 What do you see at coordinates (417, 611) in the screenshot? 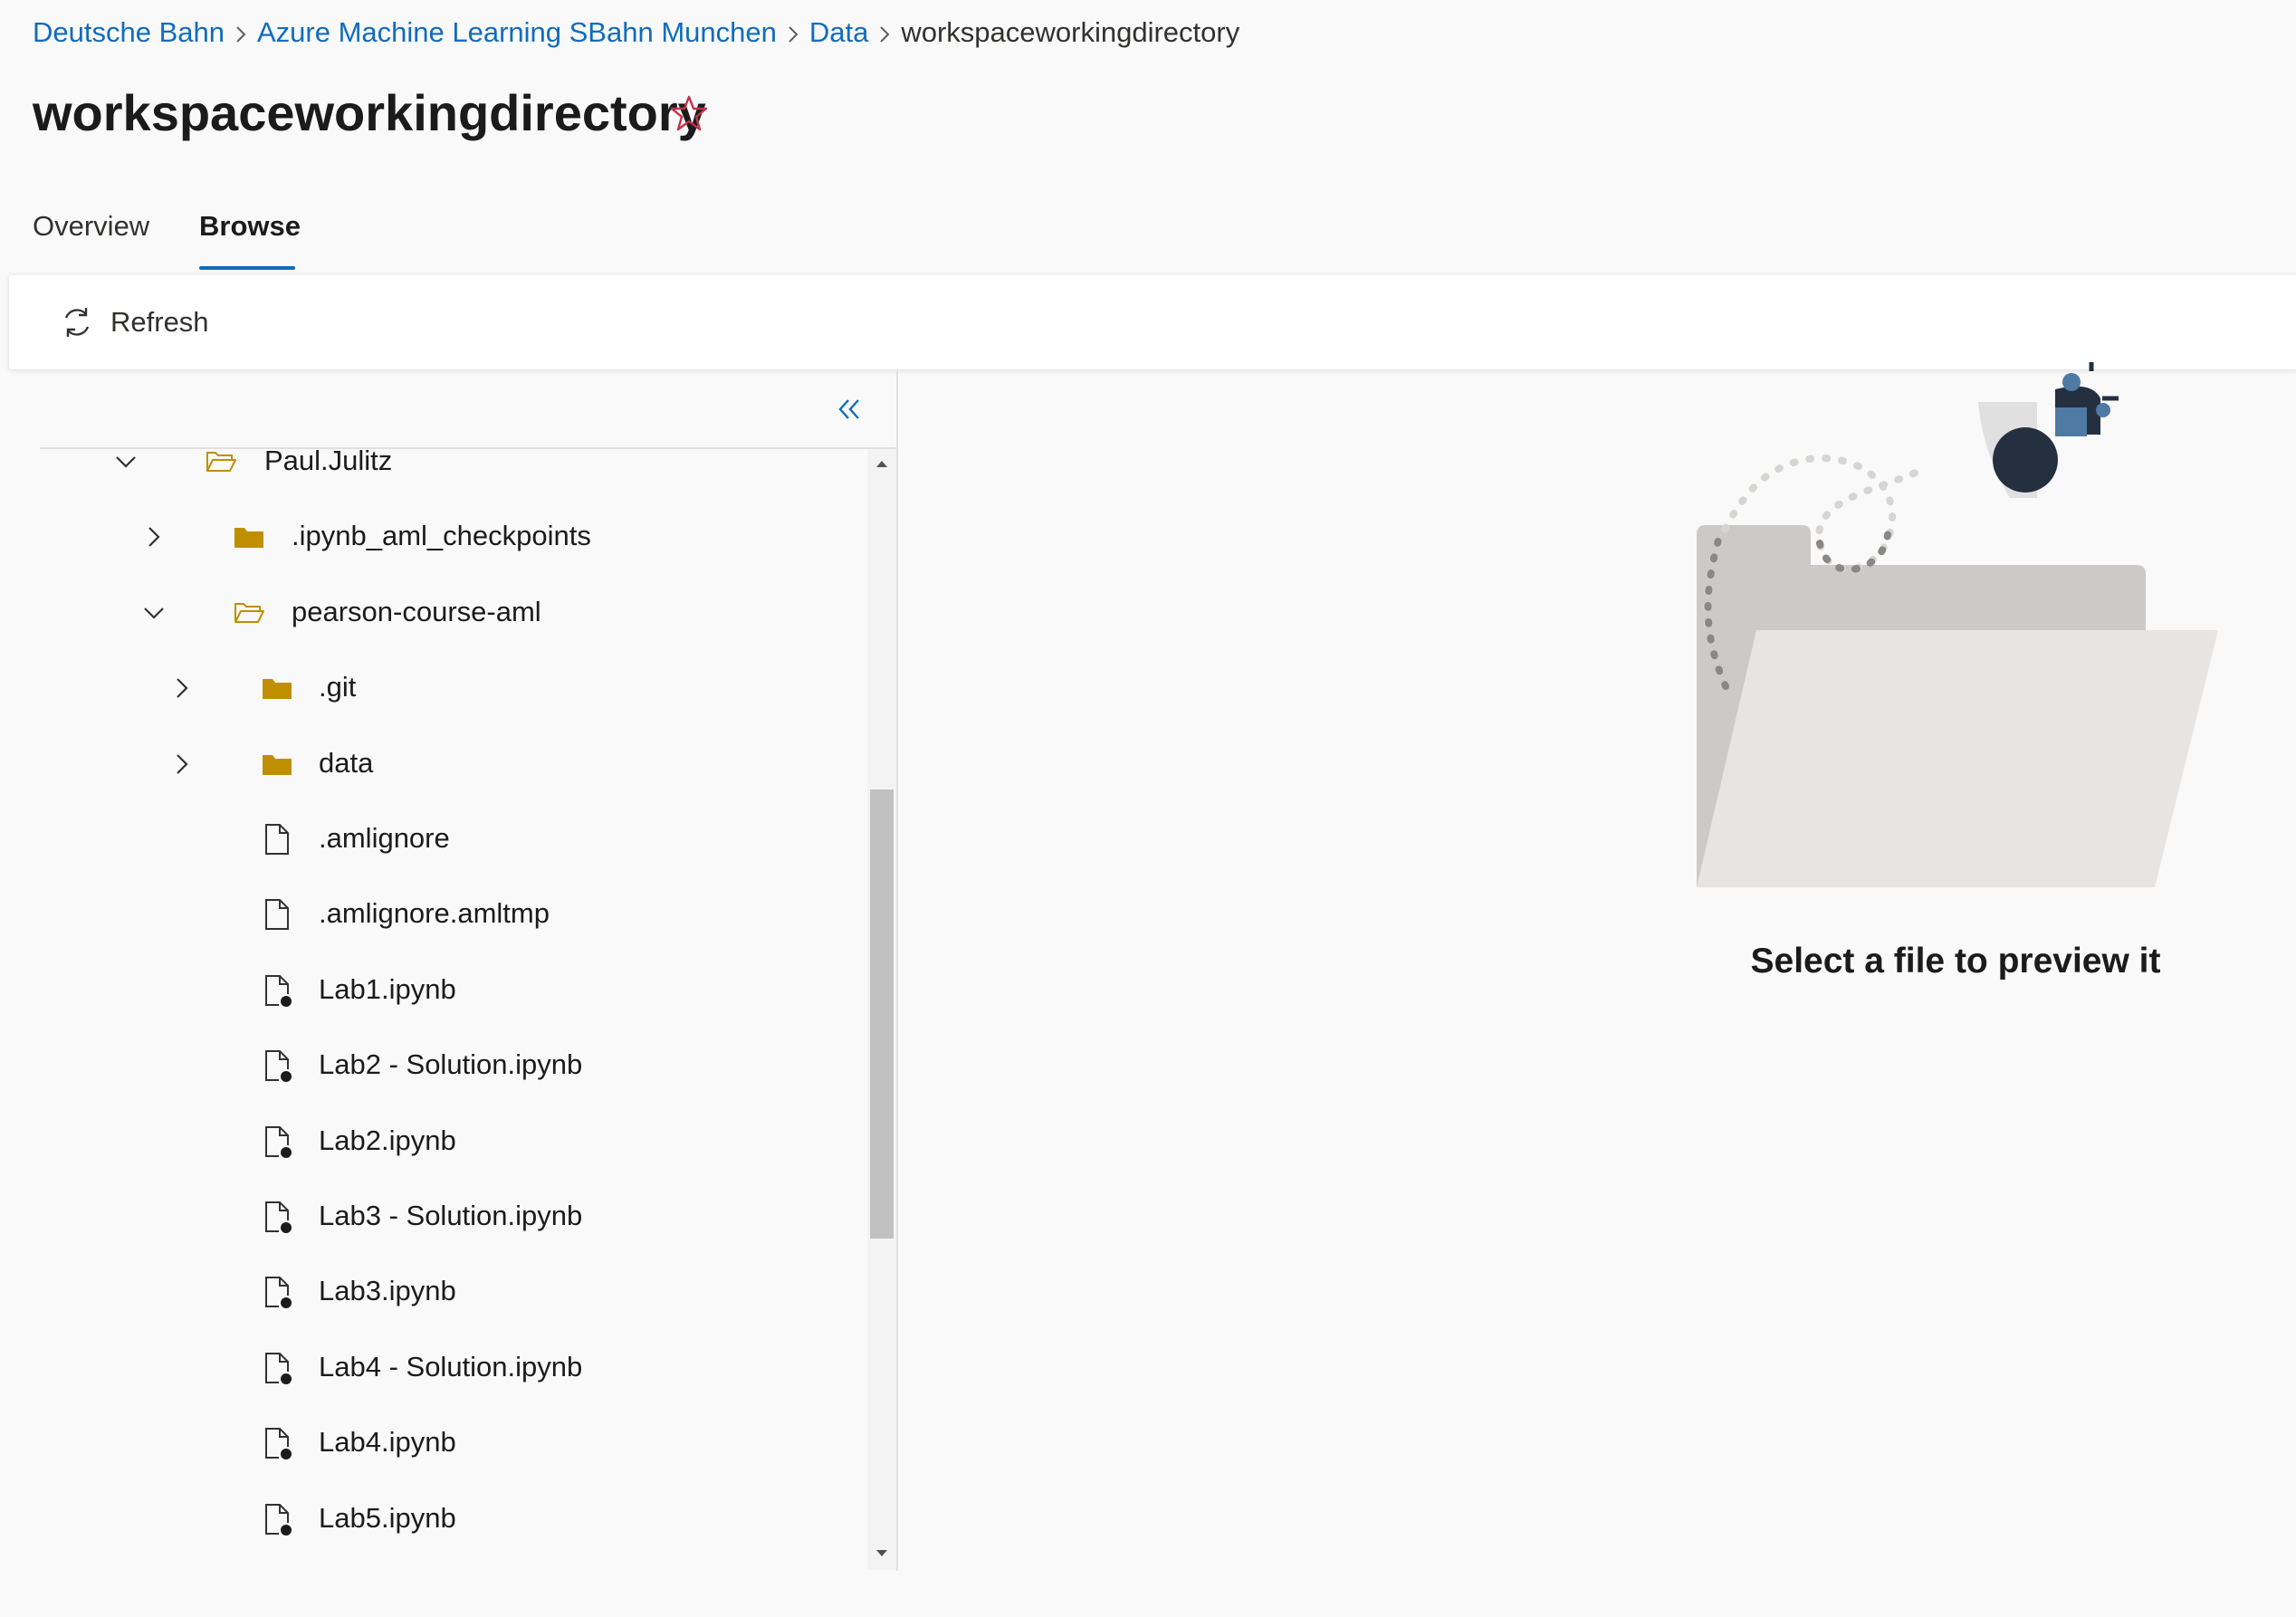
I see `tree-item-label: pearson-course-aml` at bounding box center [417, 611].